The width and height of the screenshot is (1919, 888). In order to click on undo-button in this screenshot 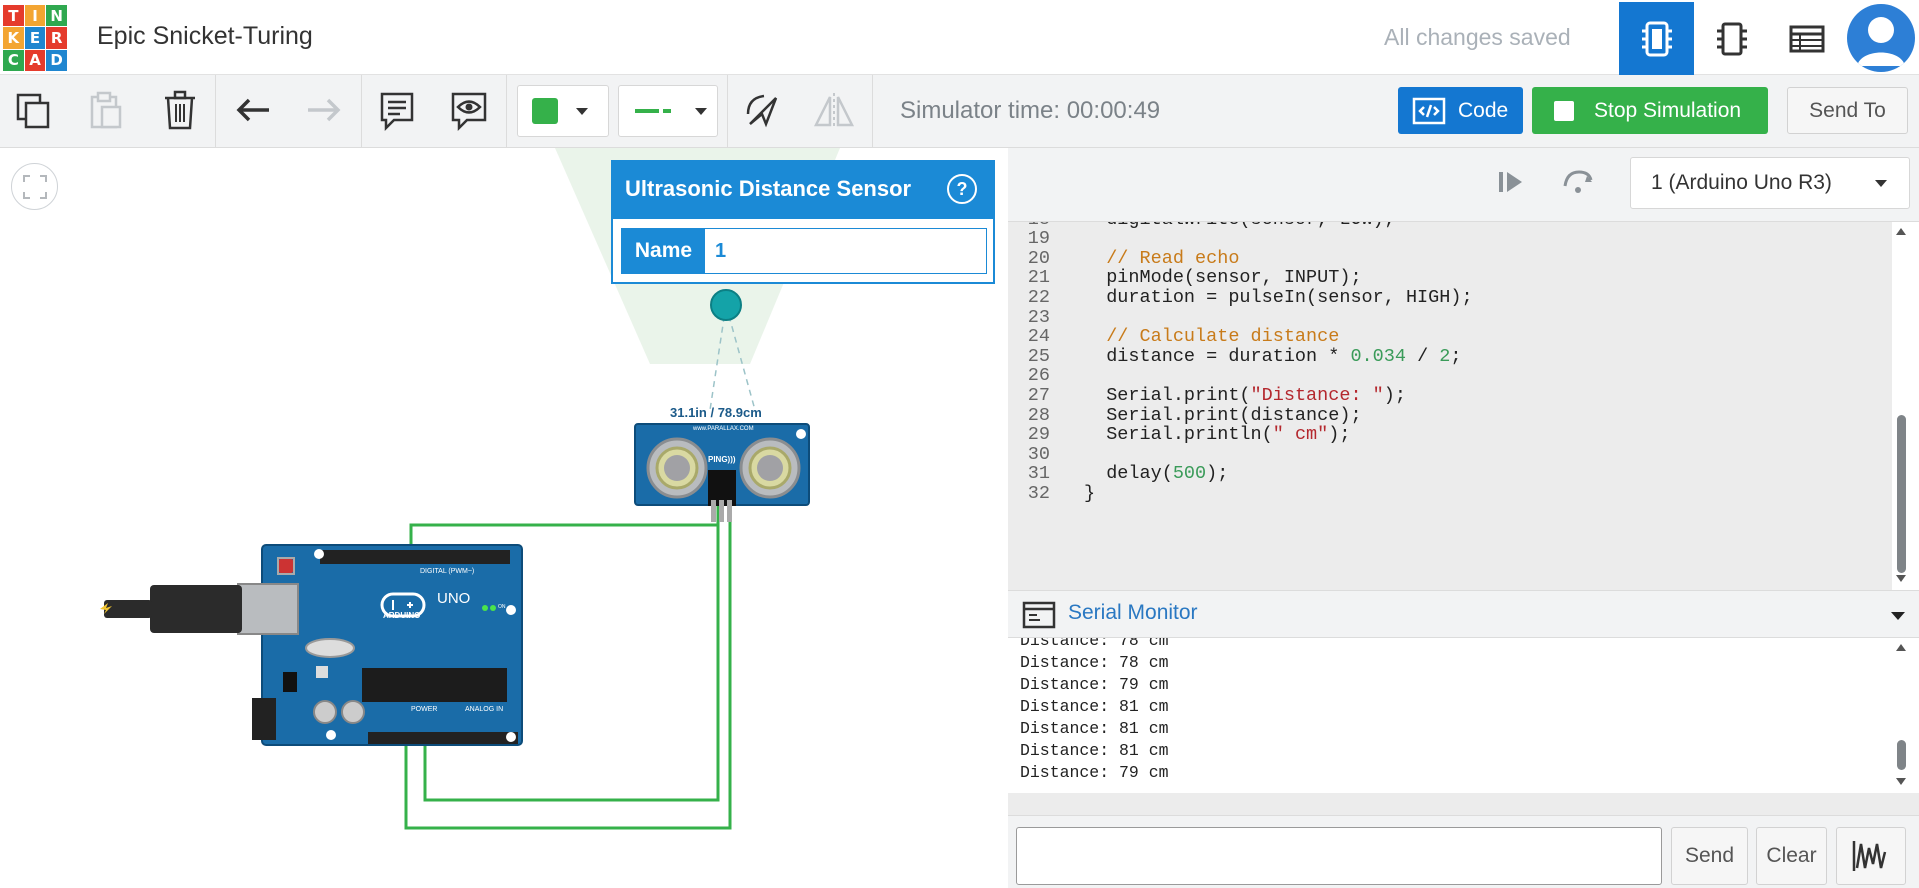, I will do `click(254, 111)`.